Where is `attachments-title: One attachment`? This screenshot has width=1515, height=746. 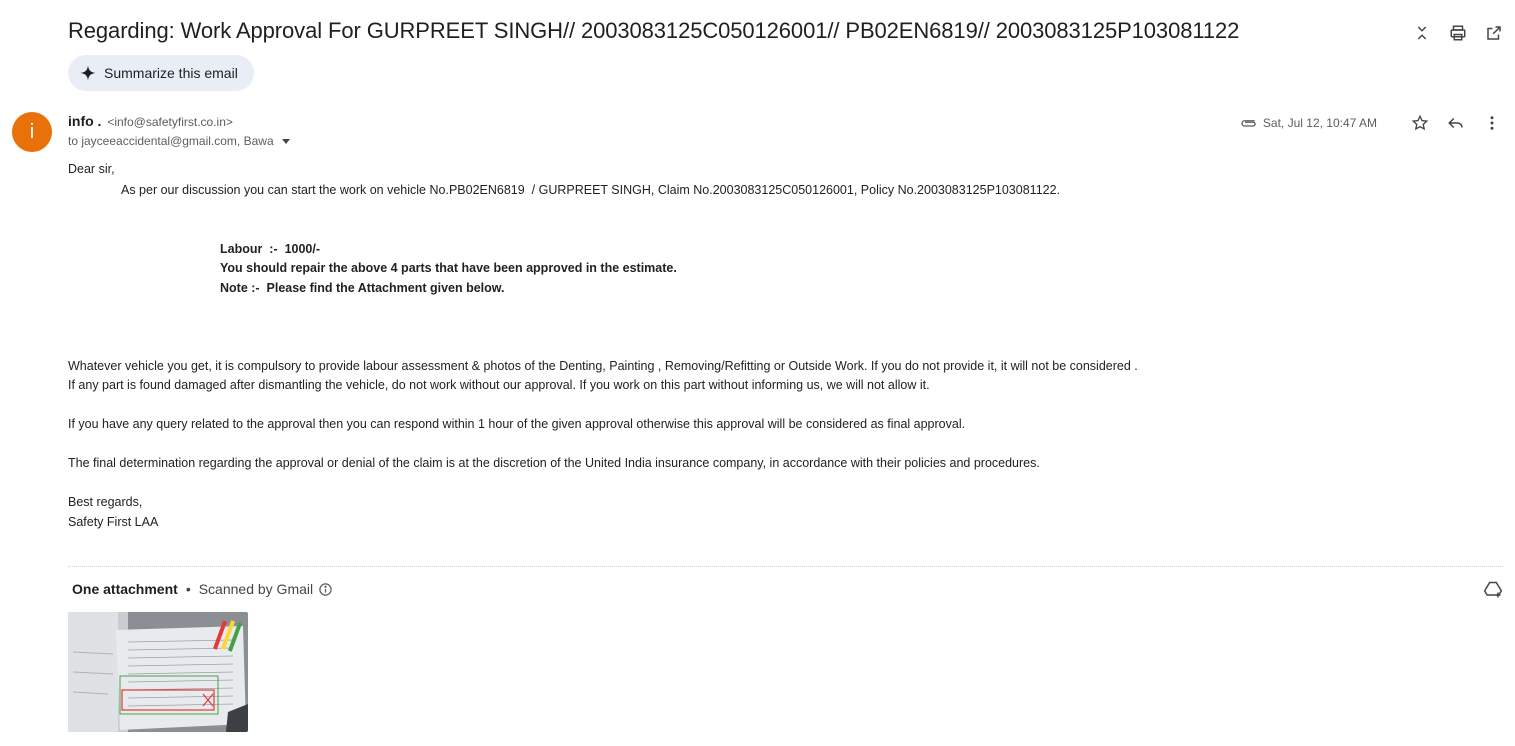 attachments-title: One attachment is located at coordinates (125, 589).